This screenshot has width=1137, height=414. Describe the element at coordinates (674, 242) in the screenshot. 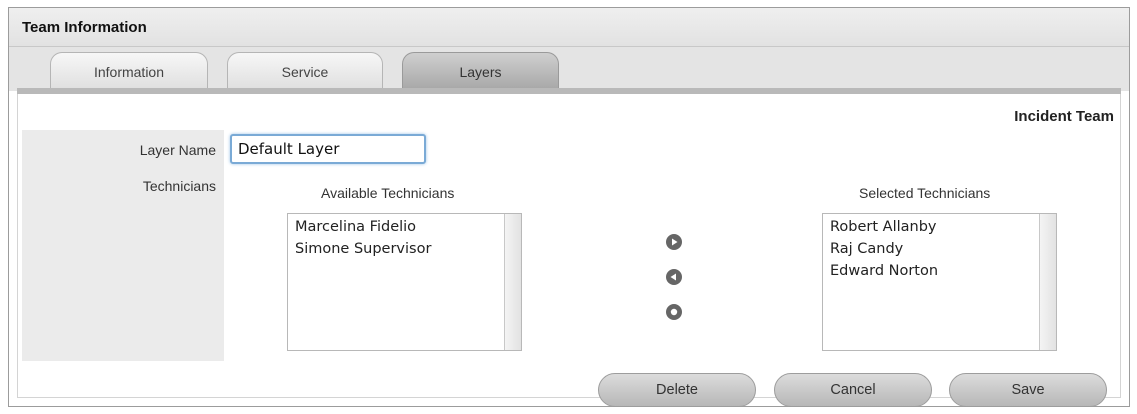

I see `move-right-icon` at that location.